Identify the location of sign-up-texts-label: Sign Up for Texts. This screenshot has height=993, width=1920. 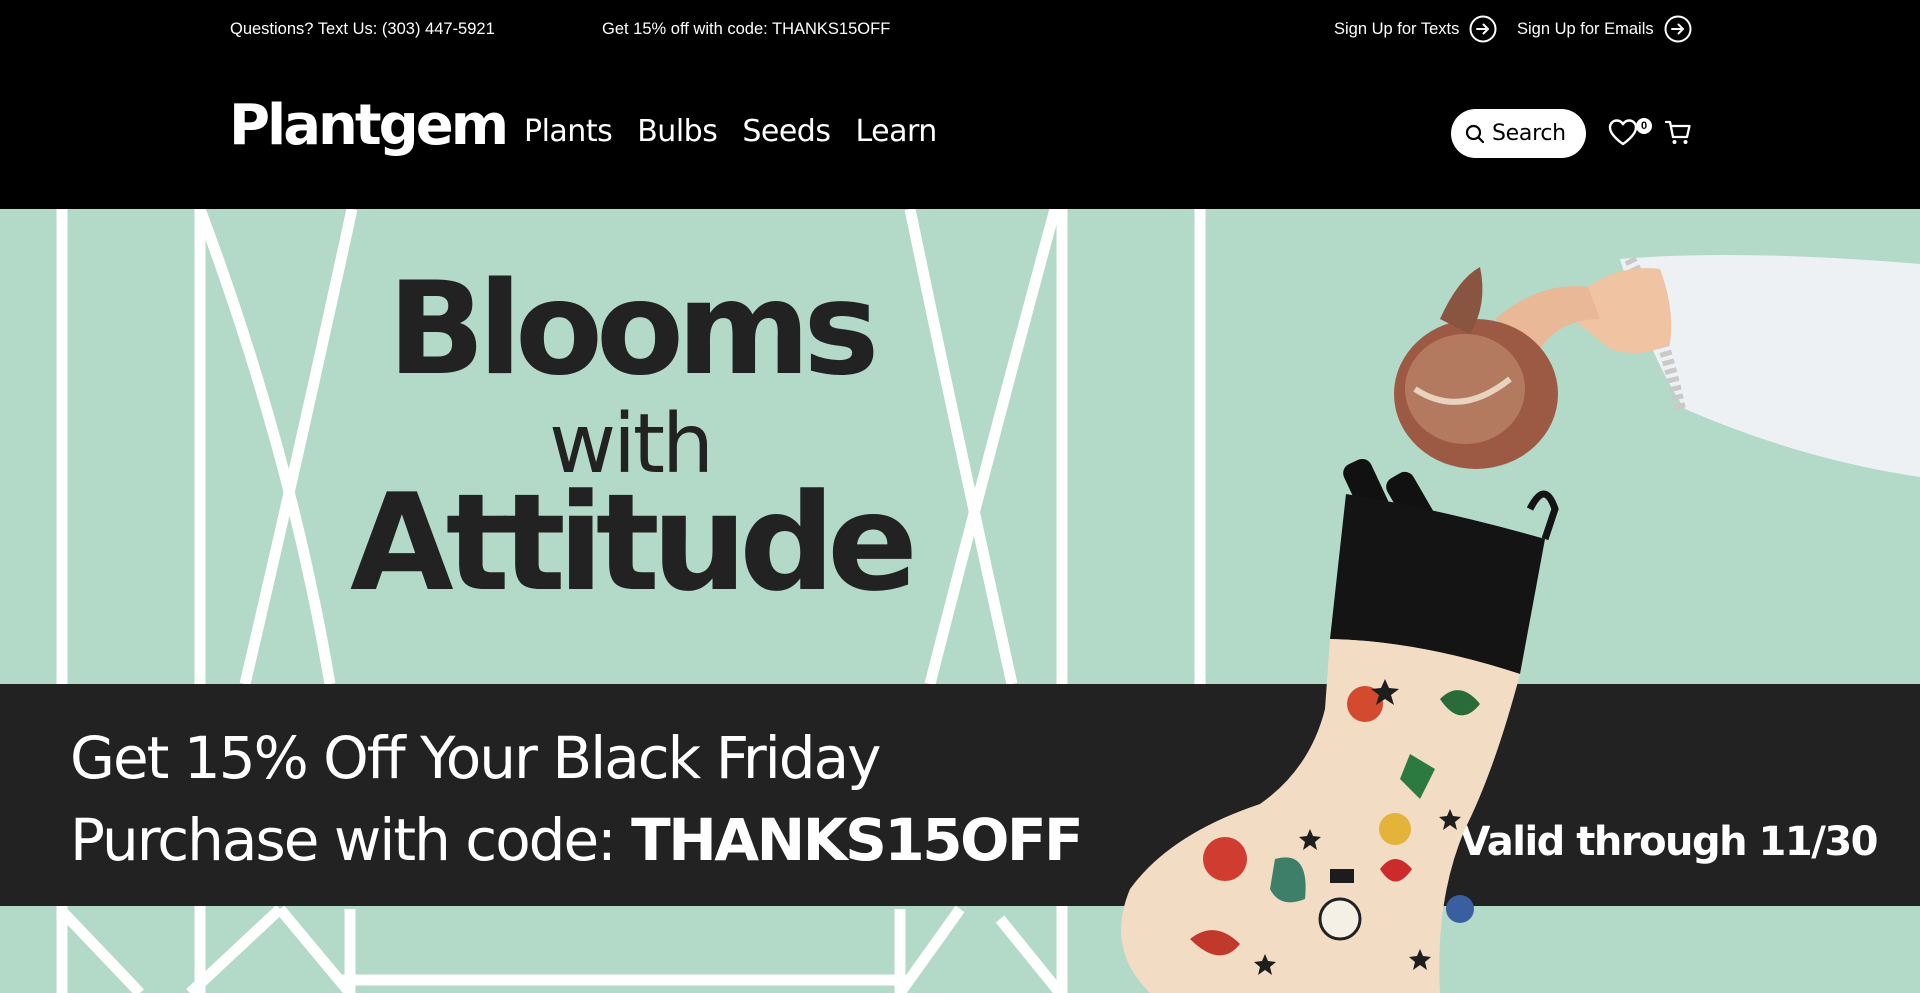
(1397, 28).